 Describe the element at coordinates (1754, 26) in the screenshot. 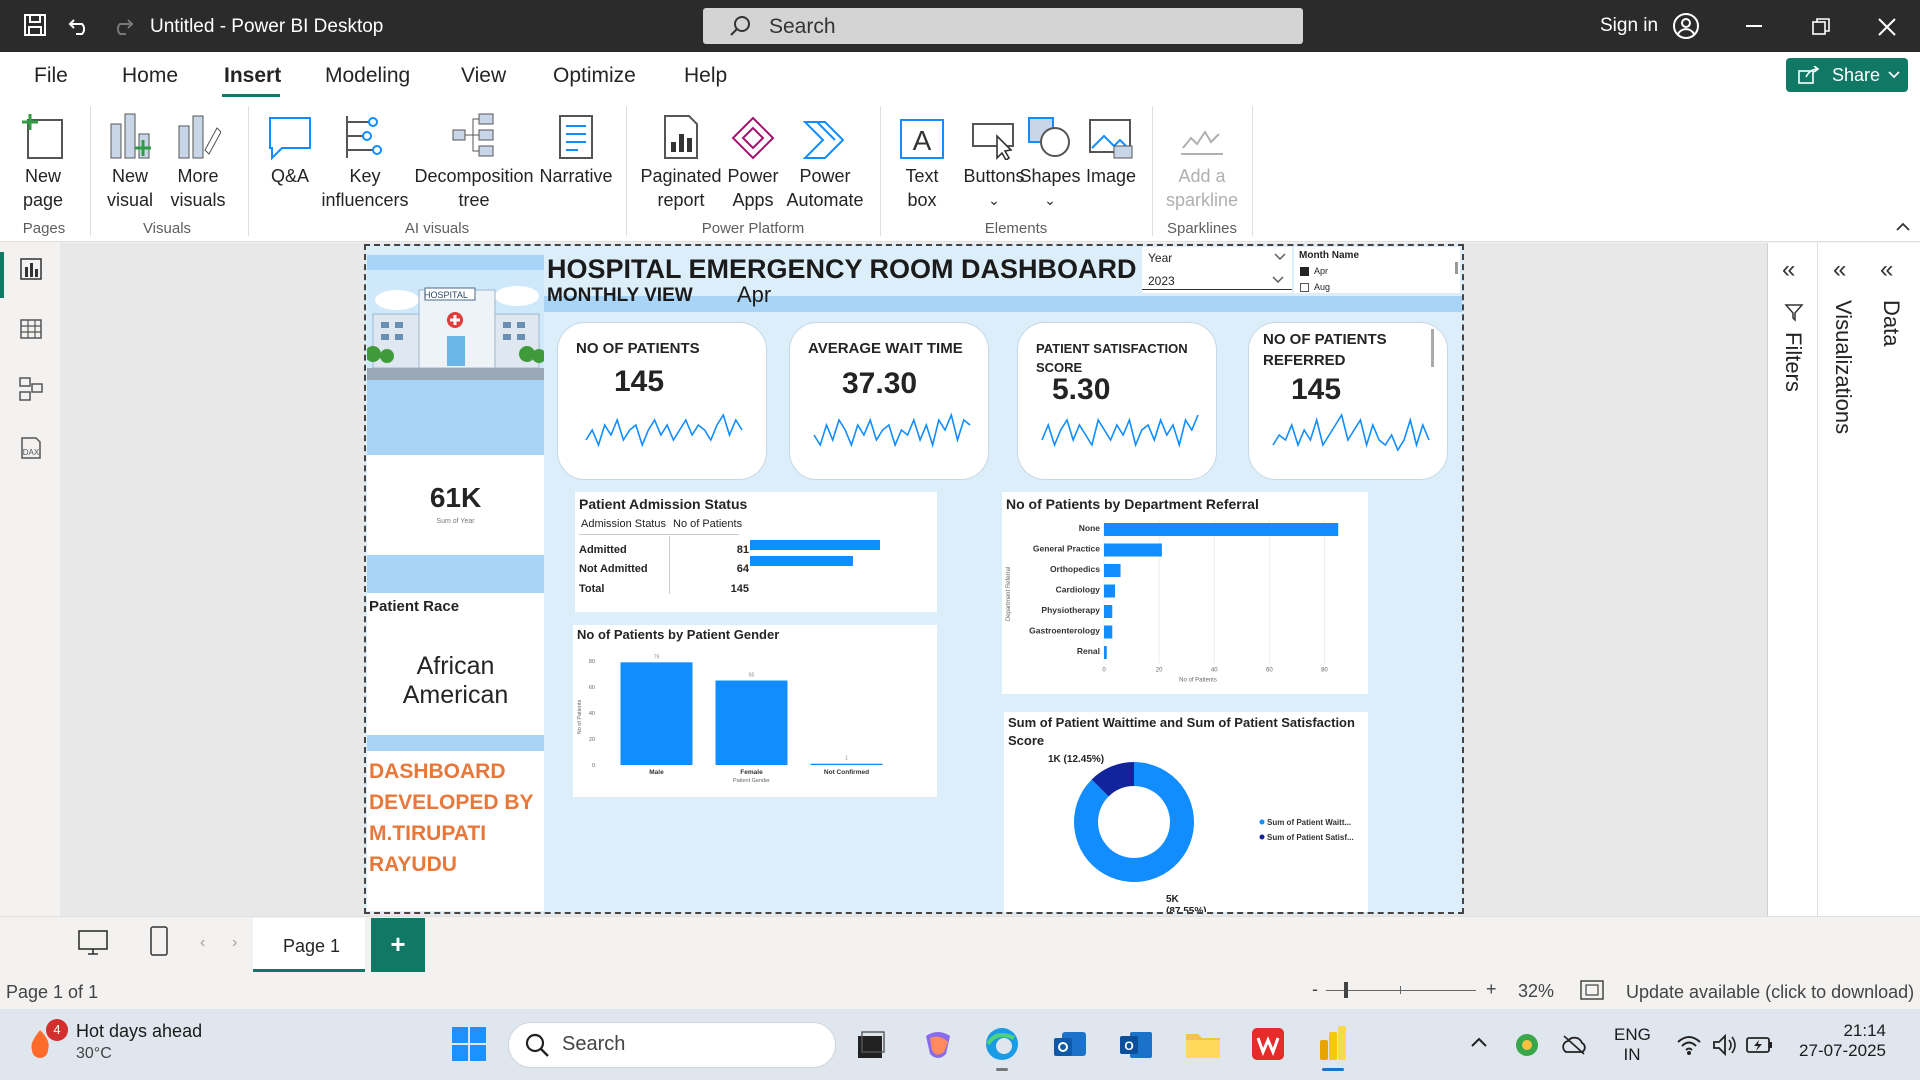

I see `minimize-icon` at that location.